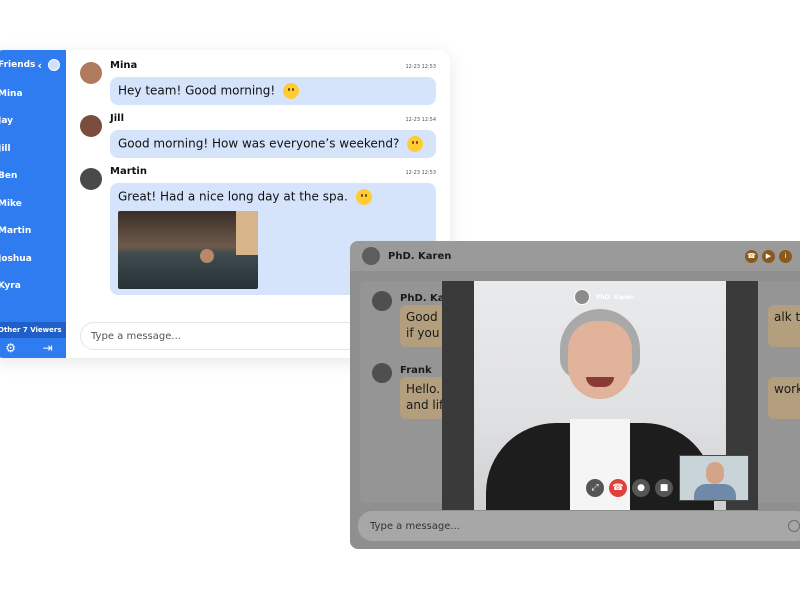 The image size is (800, 600). I want to click on settings-gear-icon: ⚙, so click(10, 348).